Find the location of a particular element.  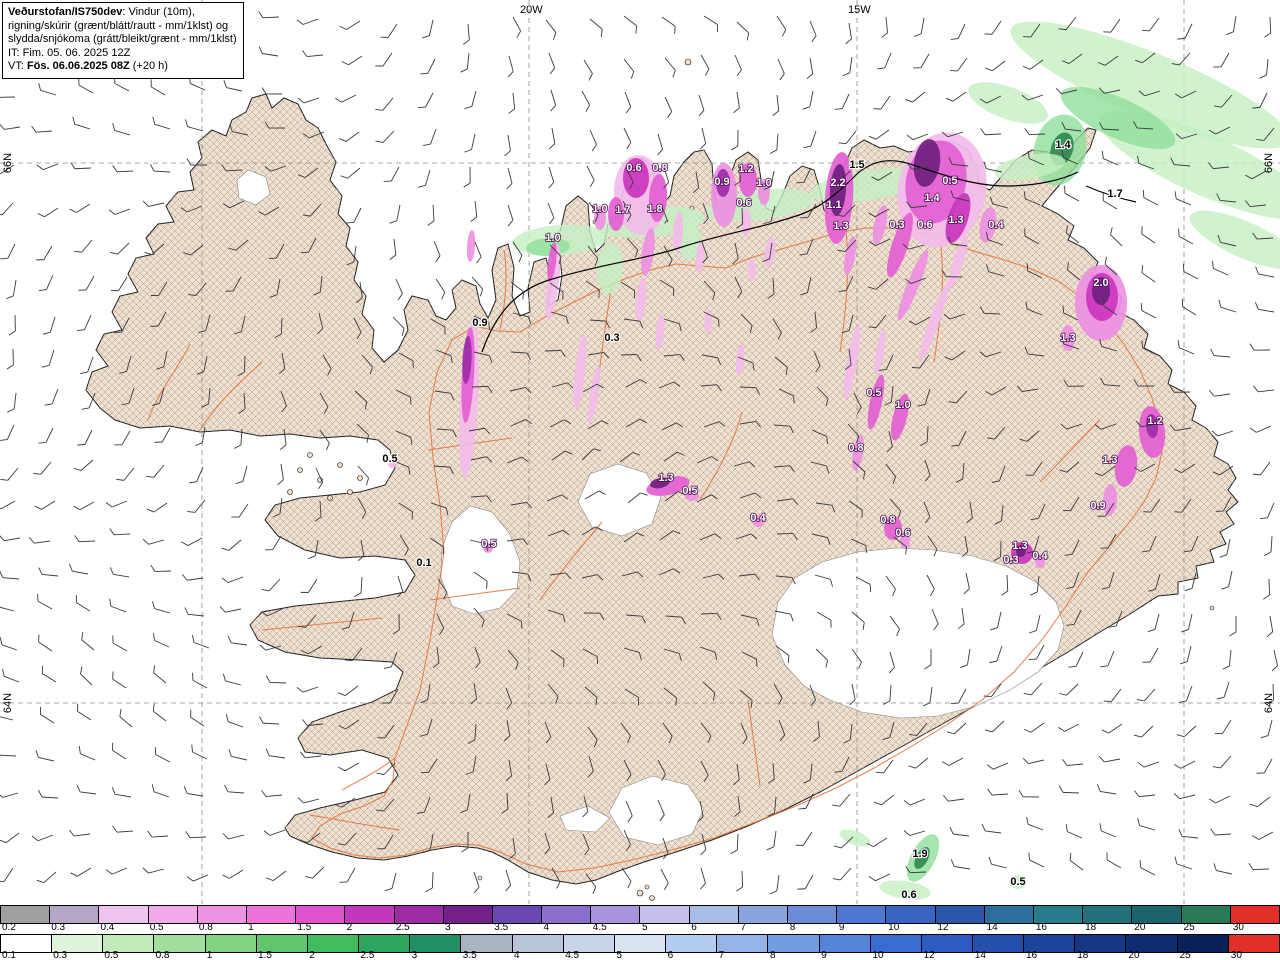

legend-tick-label: 0.4 is located at coordinates (107, 927).